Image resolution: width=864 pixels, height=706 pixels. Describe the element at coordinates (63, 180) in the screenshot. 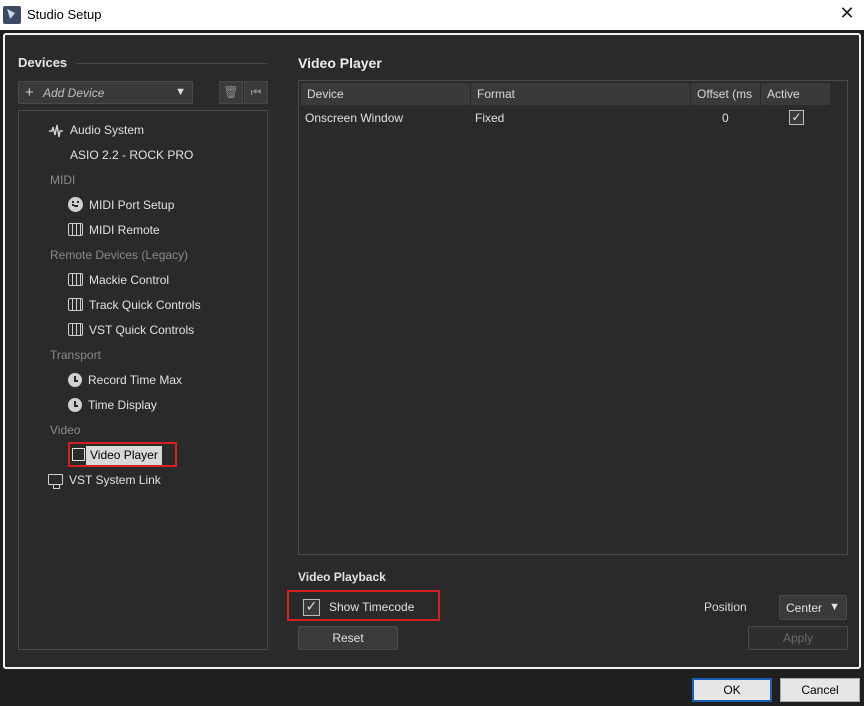

I see `tree-category-midi: MIDI` at that location.